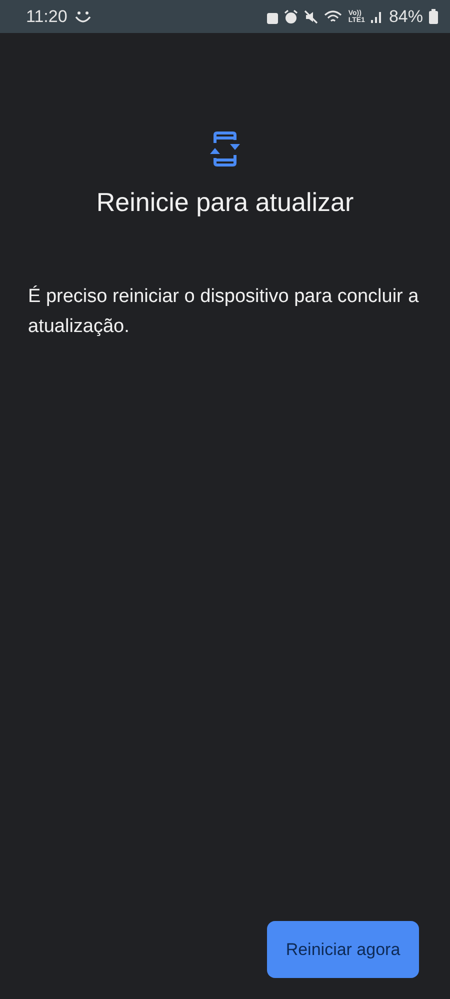 The image size is (450, 999). What do you see at coordinates (291, 17) in the screenshot?
I see `alarm-icon` at bounding box center [291, 17].